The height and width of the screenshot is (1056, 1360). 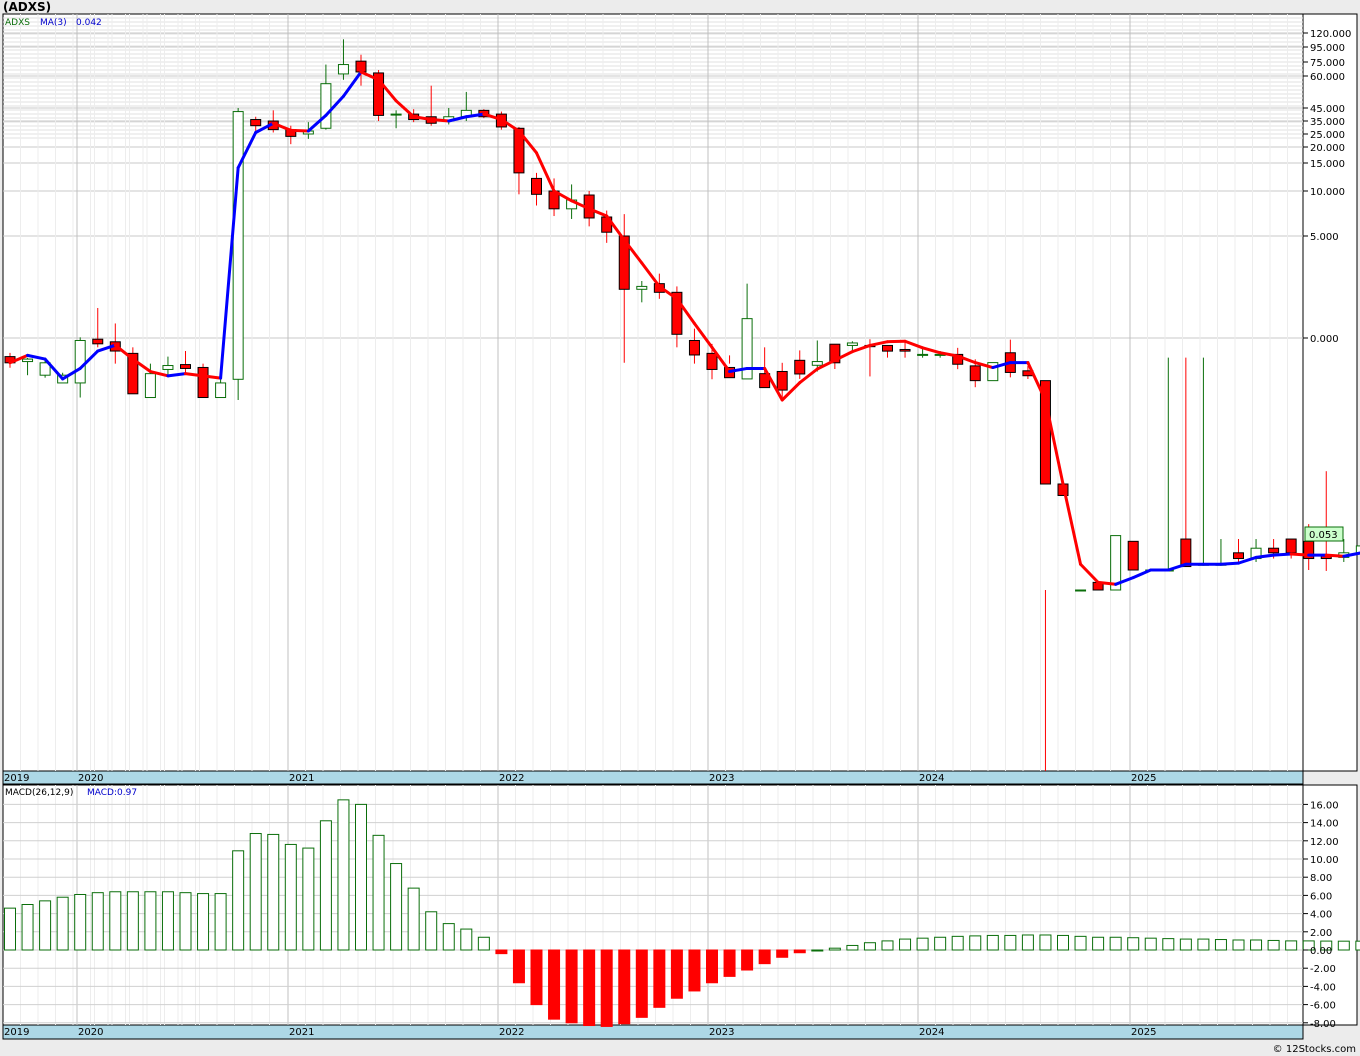 What do you see at coordinates (1330, 34) in the screenshot?
I see `price-y-tick-label: 120.000` at bounding box center [1330, 34].